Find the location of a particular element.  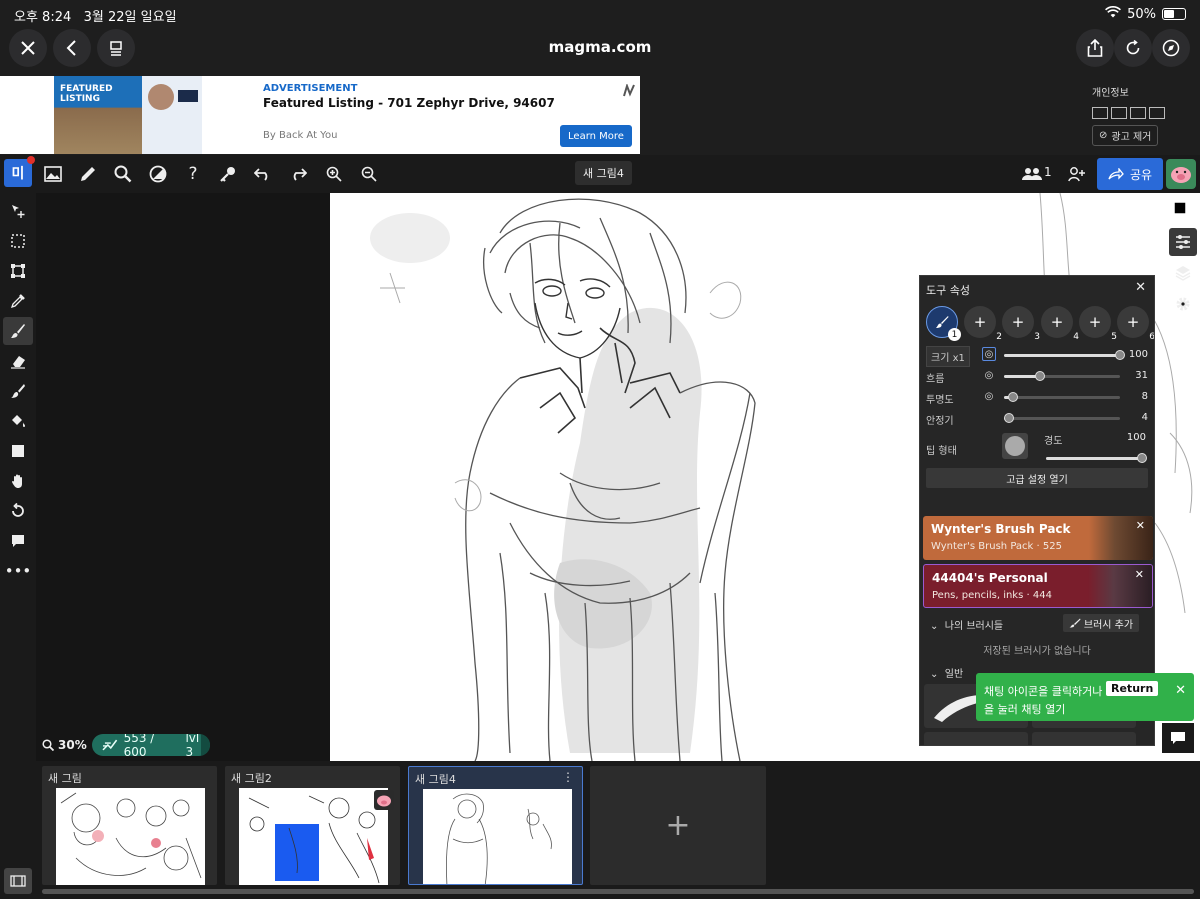

file-card: 새 그림2 is located at coordinates (312, 825).